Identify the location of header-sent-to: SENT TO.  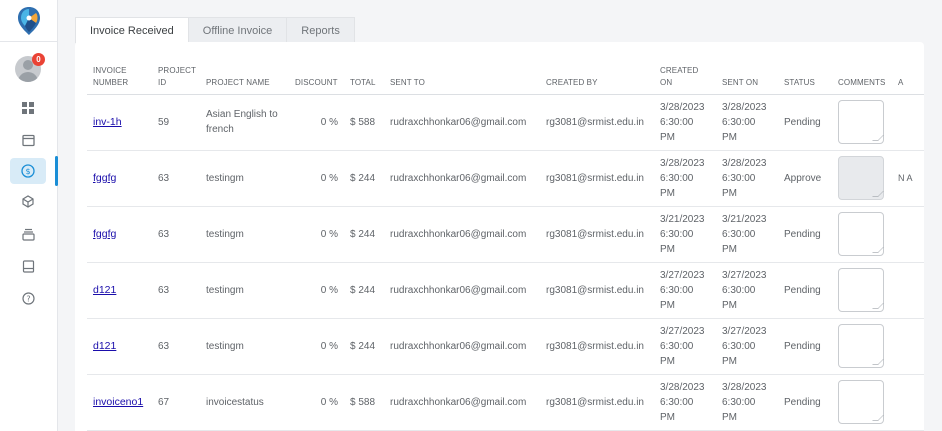
(462, 78).